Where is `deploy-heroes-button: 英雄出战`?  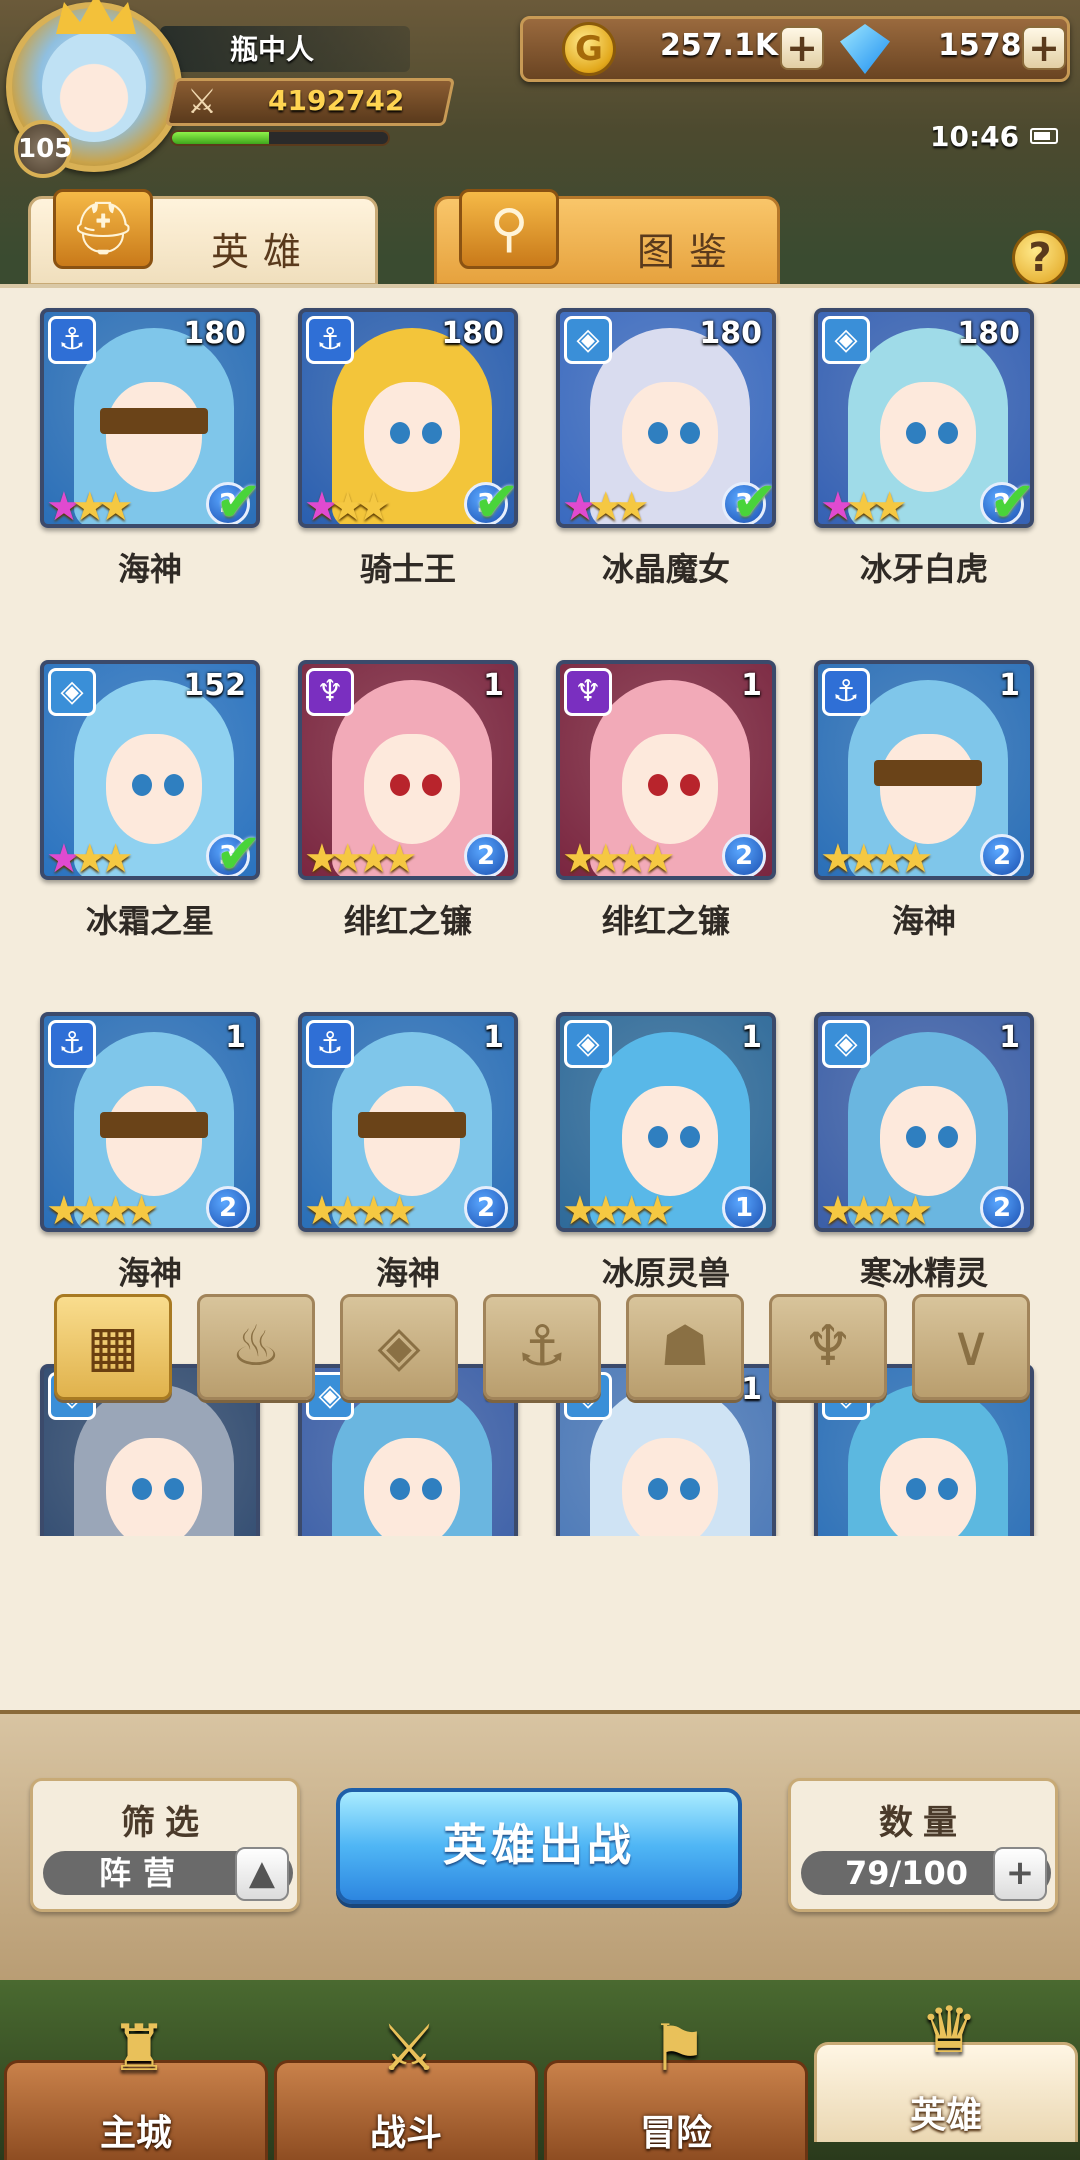
deploy-heroes-button: 英雄出战 is located at coordinates (539, 1846).